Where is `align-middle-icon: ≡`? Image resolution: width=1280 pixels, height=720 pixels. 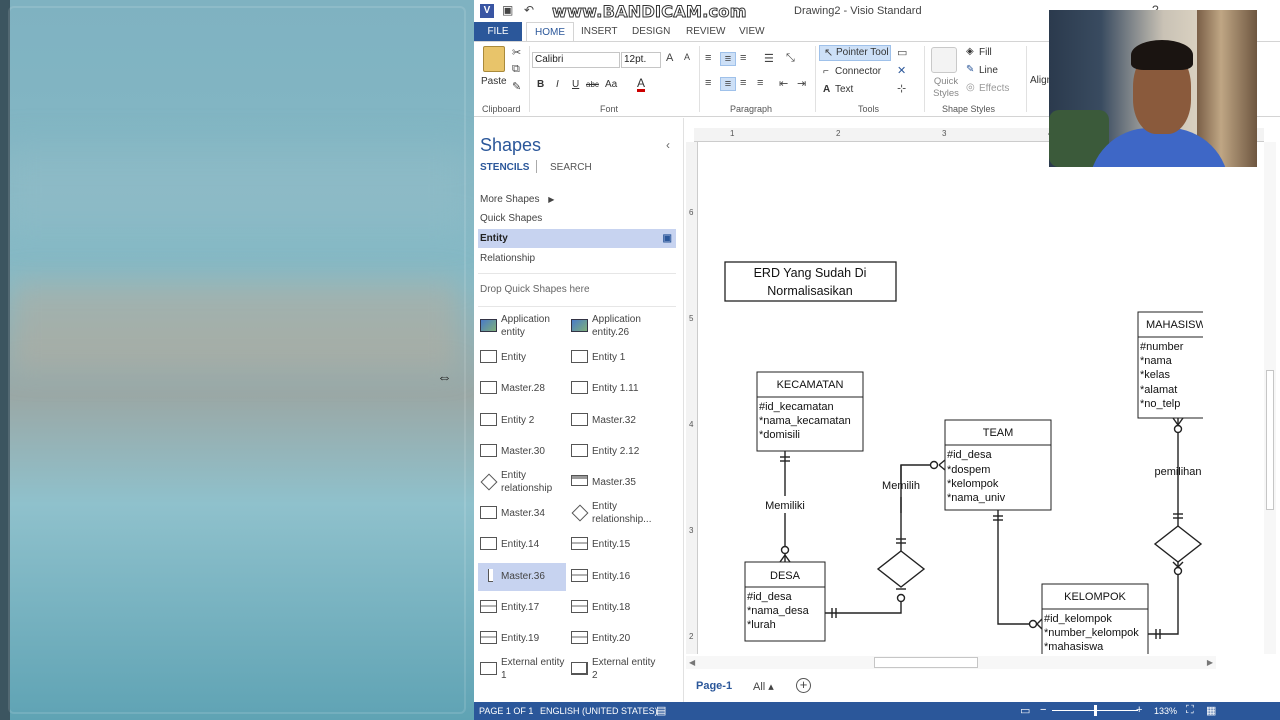 align-middle-icon: ≡ is located at coordinates (728, 59).